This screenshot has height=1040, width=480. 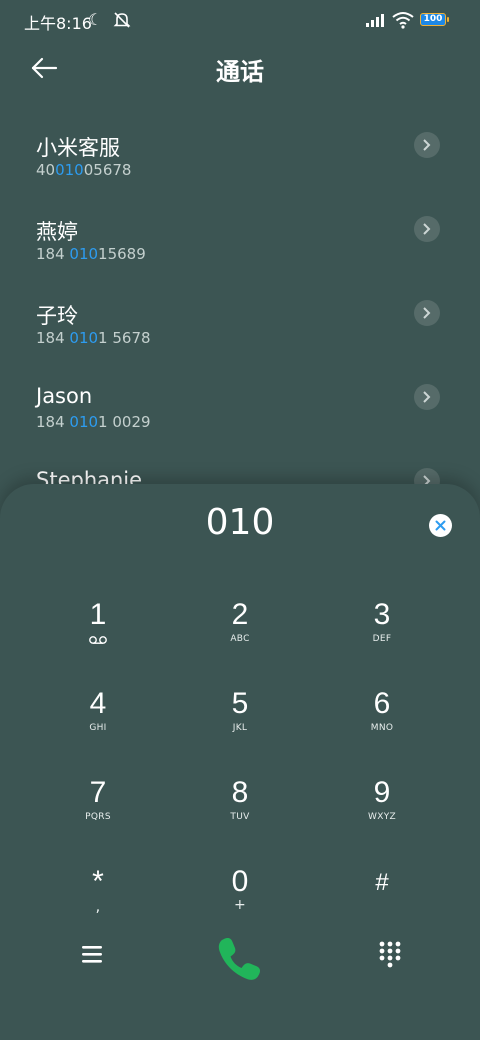 What do you see at coordinates (98, 728) in the screenshot?
I see `key-letters: GHI` at bounding box center [98, 728].